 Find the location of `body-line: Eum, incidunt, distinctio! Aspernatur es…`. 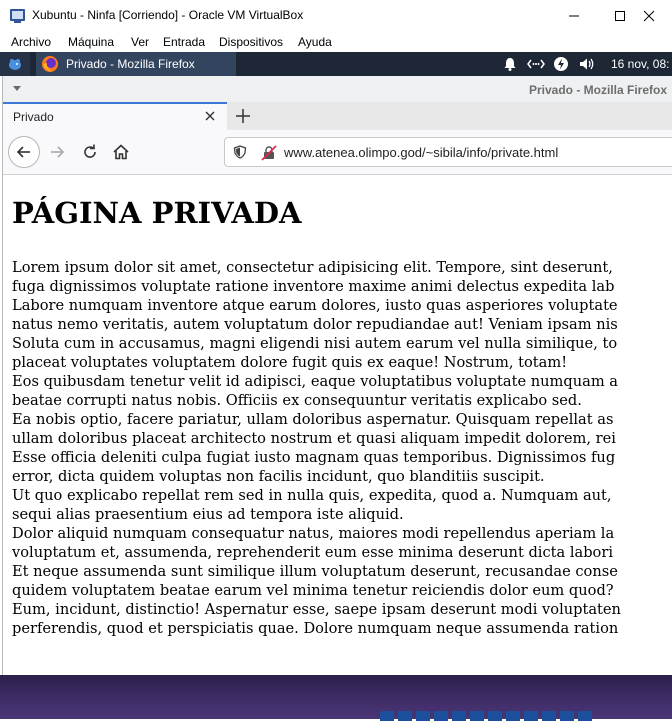

body-line: Eum, incidunt, distinctio! Aspernatur es… is located at coordinates (316, 609).